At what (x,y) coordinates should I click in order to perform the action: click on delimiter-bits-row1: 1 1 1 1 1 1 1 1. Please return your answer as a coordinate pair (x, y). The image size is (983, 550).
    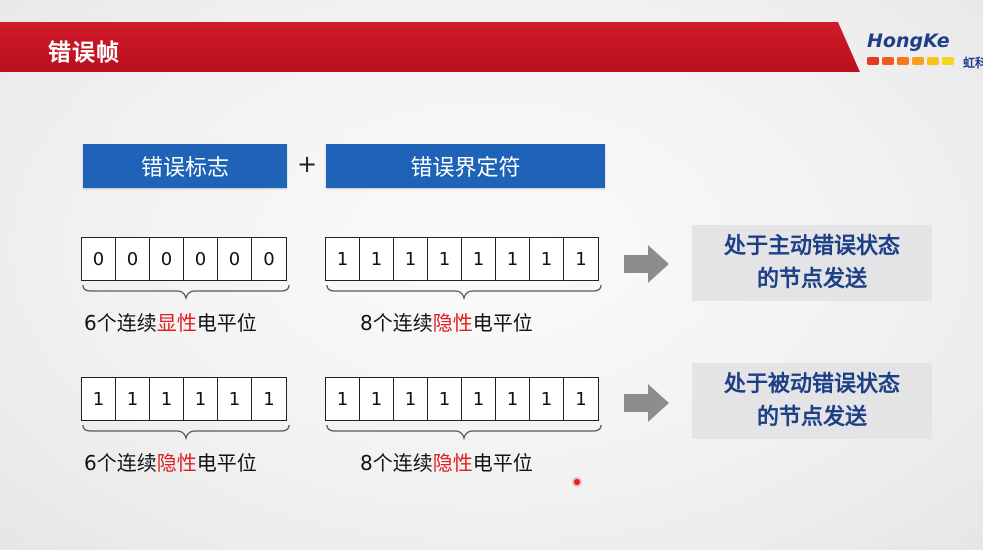
    Looking at the image, I should click on (462, 259).